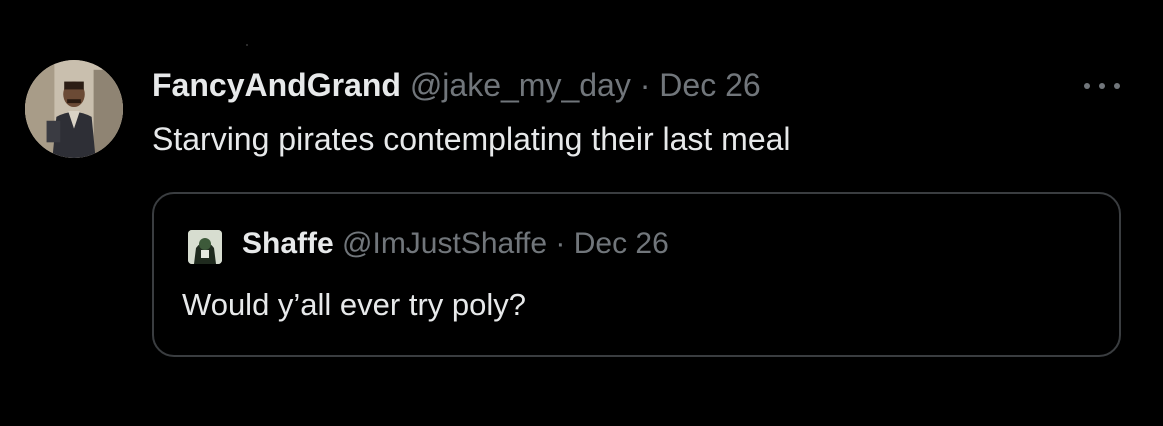 This screenshot has height=426, width=1163. I want to click on quoted-author-avatar, so click(205, 247).